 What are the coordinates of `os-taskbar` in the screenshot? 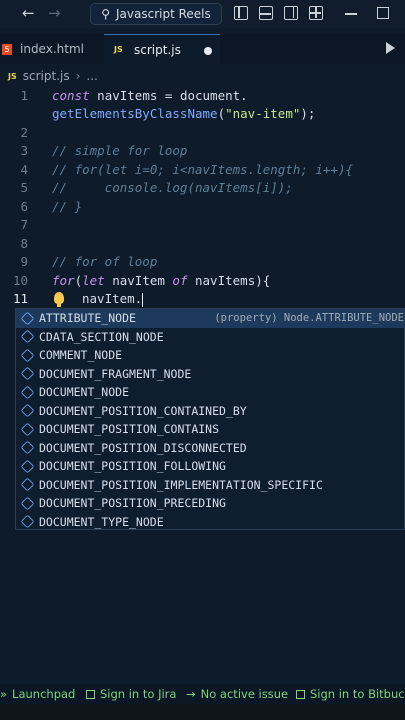 It's located at (202, 712).